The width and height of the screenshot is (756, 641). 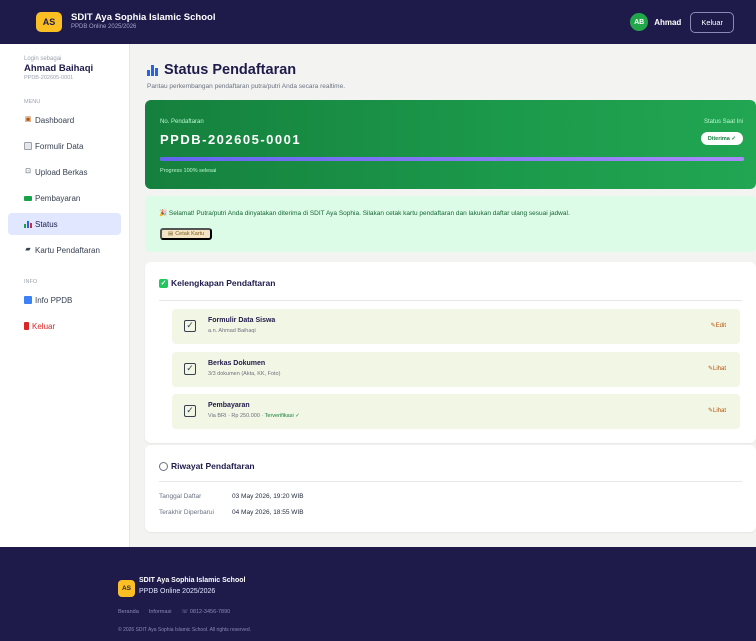 I want to click on avatar: AB, so click(x=639, y=22).